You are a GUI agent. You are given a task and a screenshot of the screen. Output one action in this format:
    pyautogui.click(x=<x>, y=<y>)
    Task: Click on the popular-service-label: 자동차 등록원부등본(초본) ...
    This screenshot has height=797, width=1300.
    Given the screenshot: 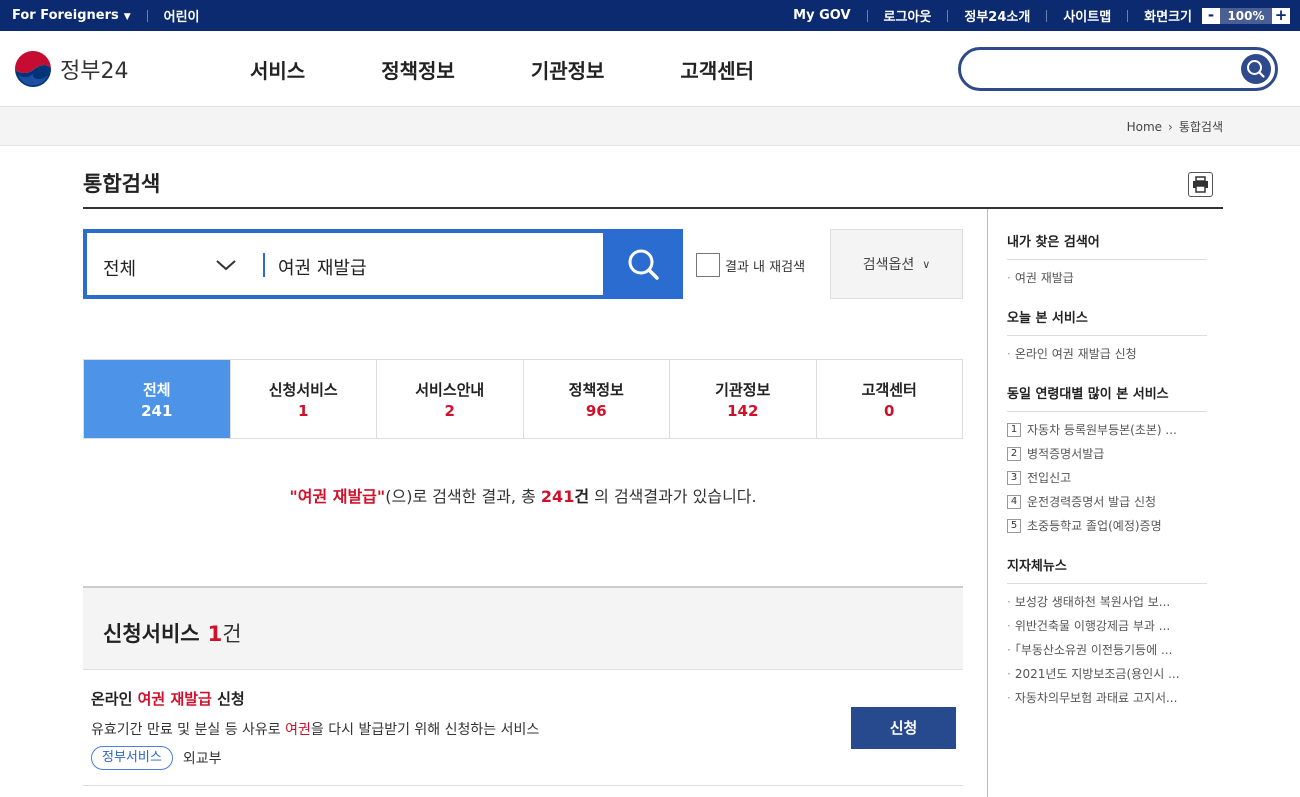 What is the action you would take?
    pyautogui.click(x=1102, y=430)
    